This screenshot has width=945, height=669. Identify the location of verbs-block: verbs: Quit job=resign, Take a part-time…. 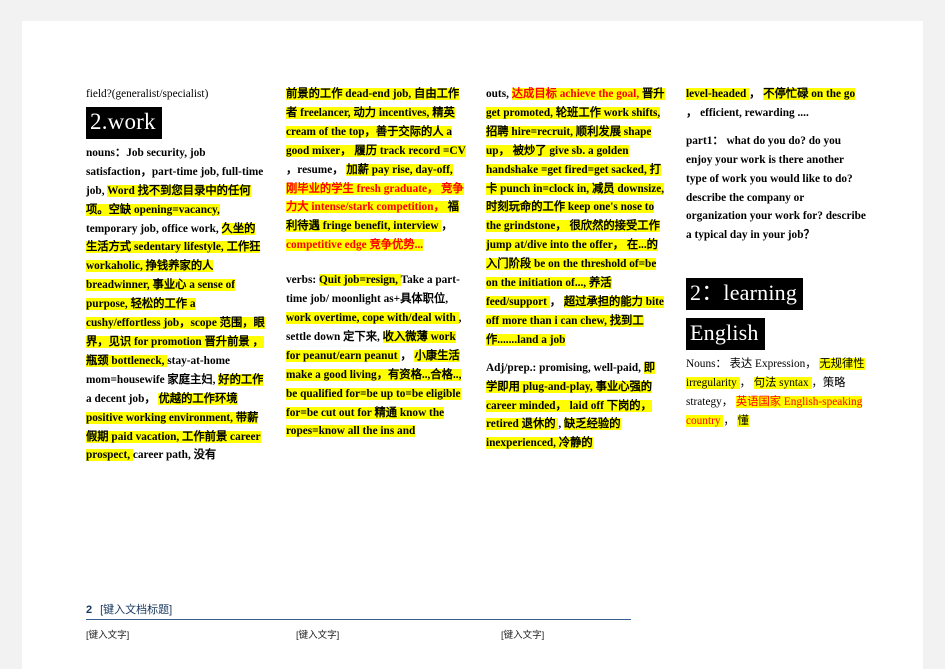
(376, 356).